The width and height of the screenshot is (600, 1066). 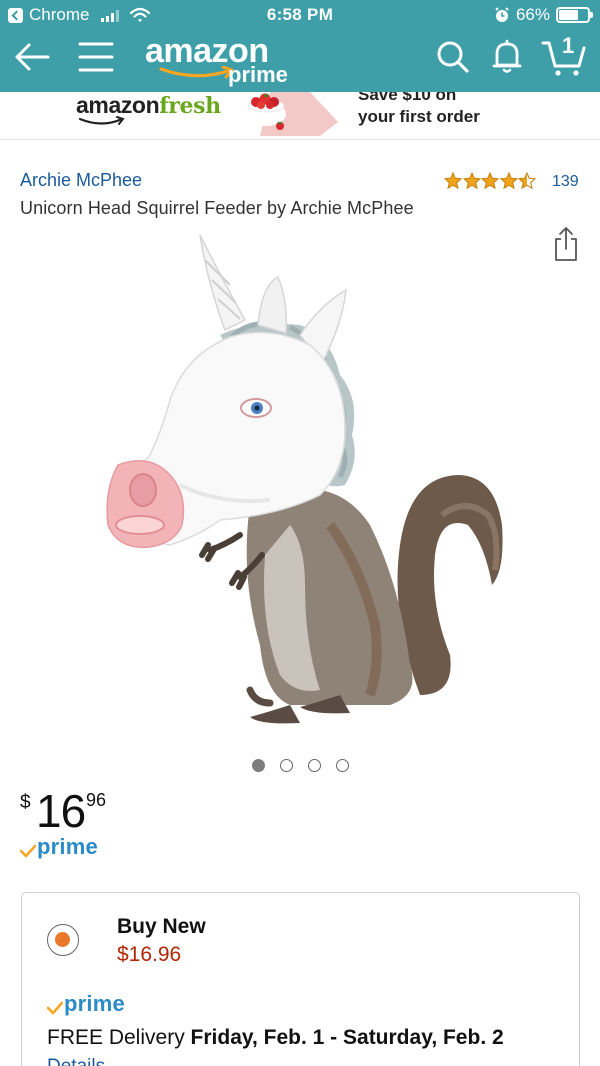 I want to click on buy-new-price: $16.96, so click(x=149, y=954).